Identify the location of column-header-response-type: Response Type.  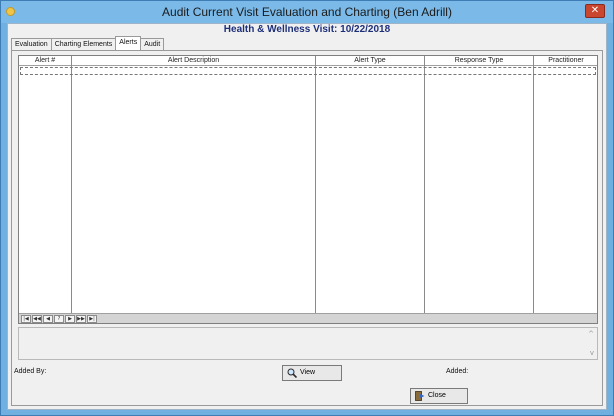
(479, 61).